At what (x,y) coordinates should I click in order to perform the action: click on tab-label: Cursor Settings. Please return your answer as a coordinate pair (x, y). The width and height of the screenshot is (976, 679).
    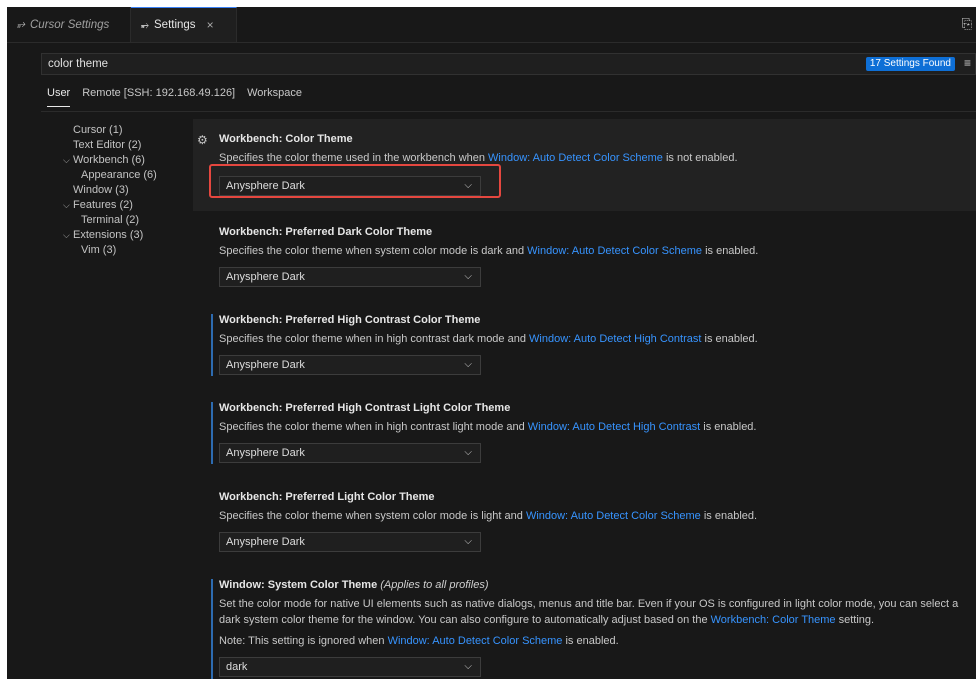
    Looking at the image, I should click on (70, 24).